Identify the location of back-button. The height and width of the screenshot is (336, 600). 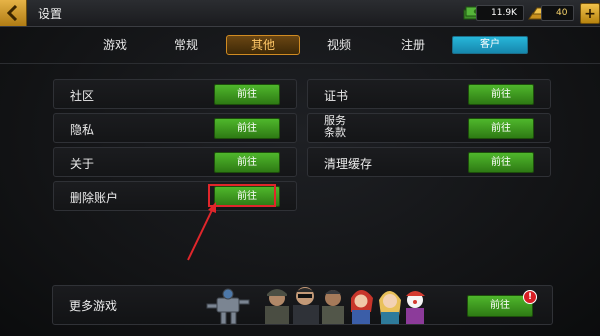
(13, 13).